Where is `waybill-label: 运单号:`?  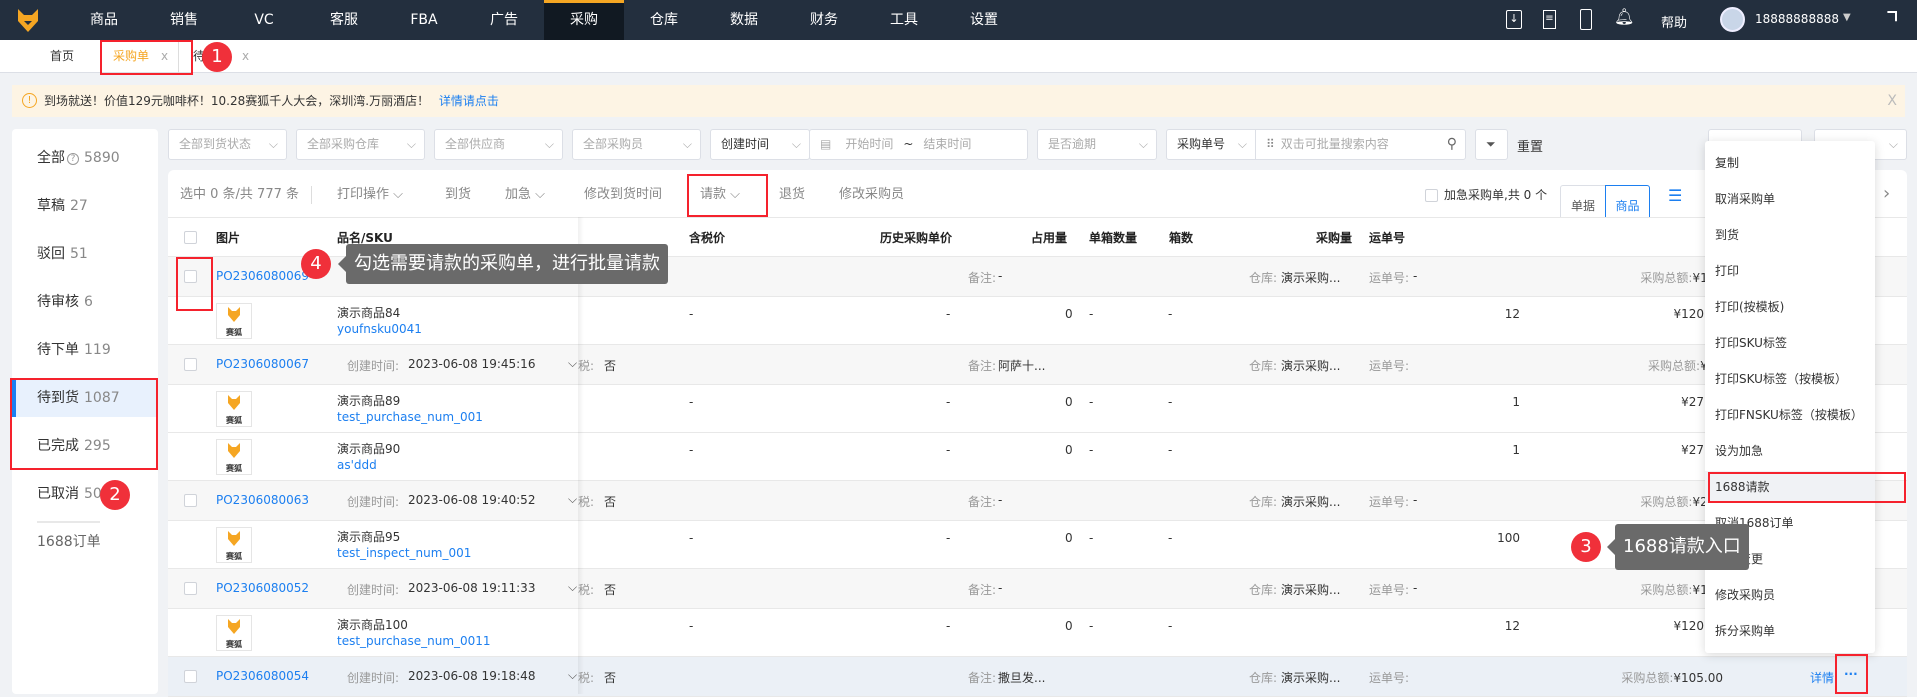 waybill-label: 运单号: is located at coordinates (1389, 366).